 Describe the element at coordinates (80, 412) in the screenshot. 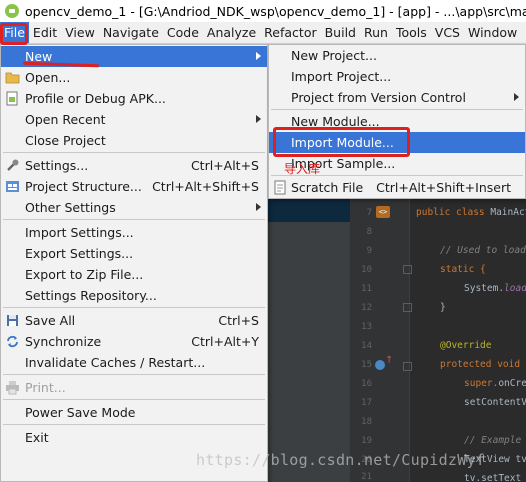

I see `menu-item-label: Power Save Mode` at that location.